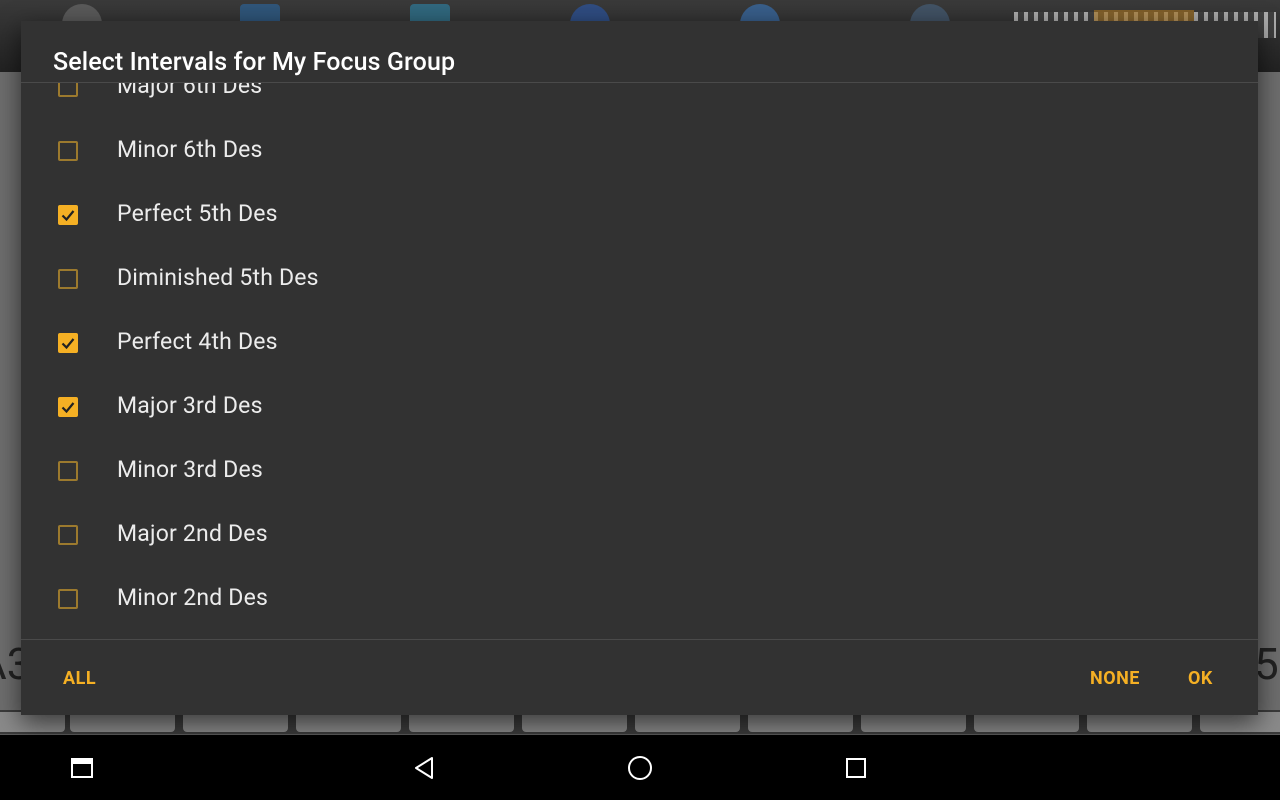 Image resolution: width=1280 pixels, height=800 pixels. What do you see at coordinates (639, 639) in the screenshot?
I see `button-divider` at bounding box center [639, 639].